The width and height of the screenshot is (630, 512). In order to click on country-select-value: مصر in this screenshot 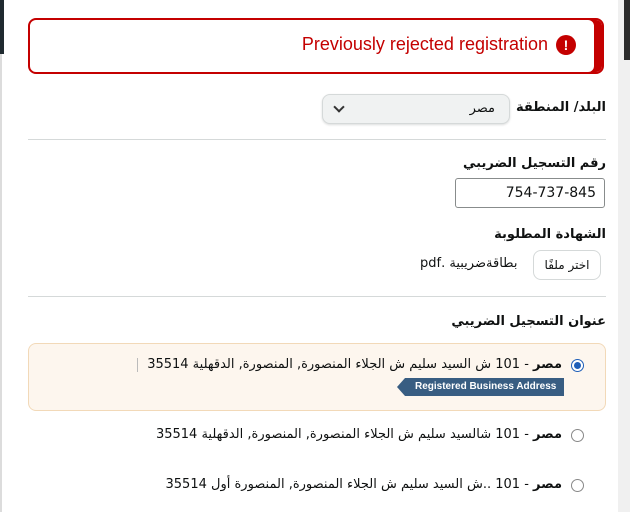, I will do `click(482, 108)`.